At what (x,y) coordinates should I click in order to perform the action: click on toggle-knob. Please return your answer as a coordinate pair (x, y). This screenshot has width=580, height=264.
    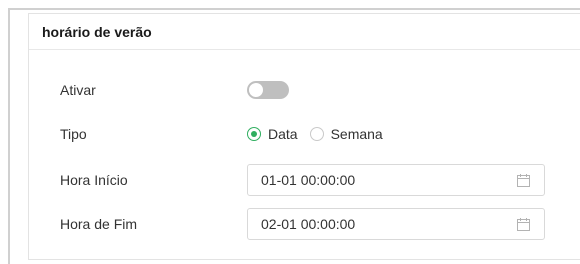
    Looking at the image, I should click on (256, 90).